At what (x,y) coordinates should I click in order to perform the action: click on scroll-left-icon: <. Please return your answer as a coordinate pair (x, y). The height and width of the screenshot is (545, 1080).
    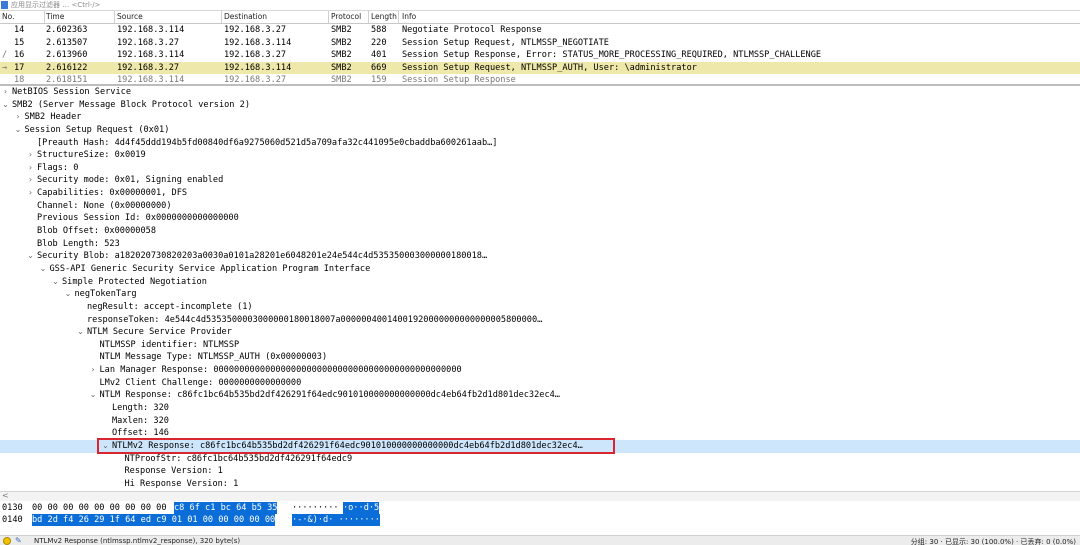
    Looking at the image, I should click on (5, 495).